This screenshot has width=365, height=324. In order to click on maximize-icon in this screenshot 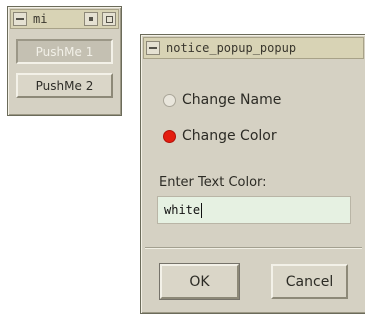, I will do `click(109, 19)`.